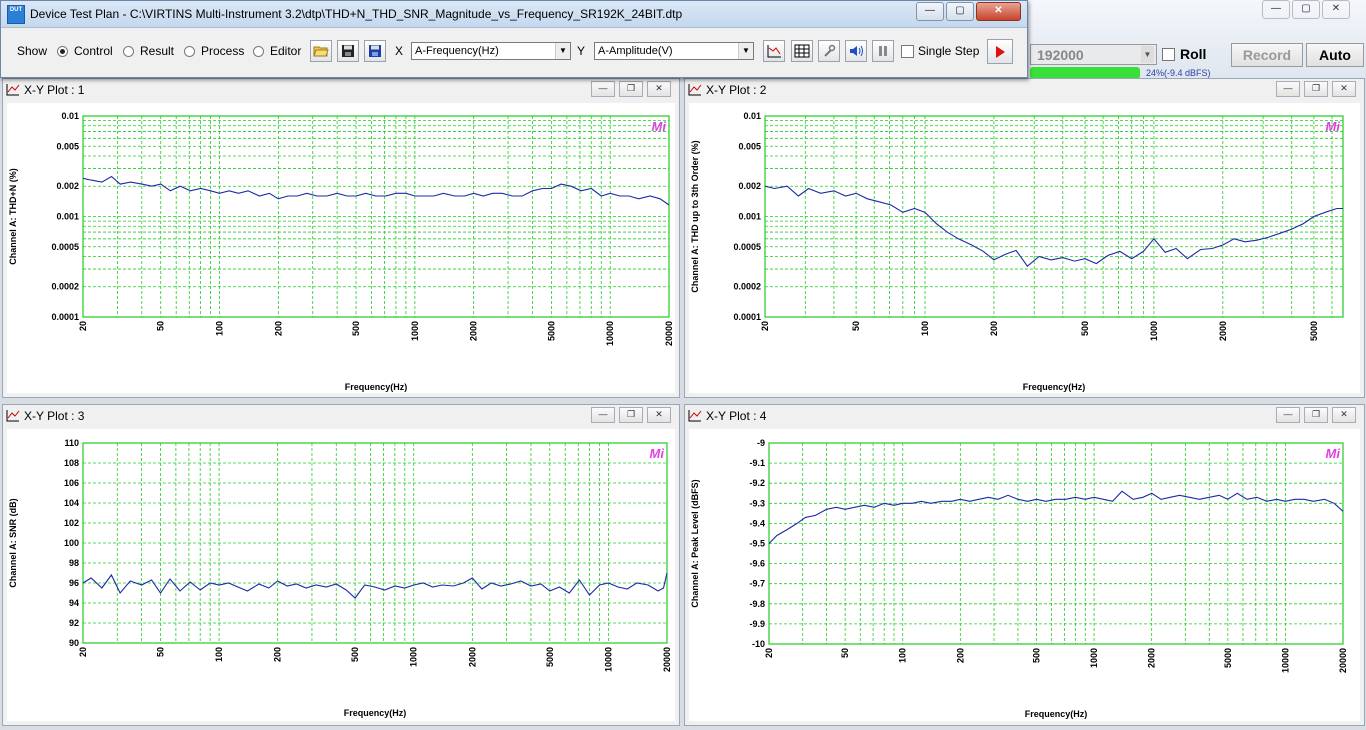 The height and width of the screenshot is (730, 1366). What do you see at coordinates (341, 90) in the screenshot?
I see `plot-title-bar: X-Y Plot : 1 — ❐ ✕` at bounding box center [341, 90].